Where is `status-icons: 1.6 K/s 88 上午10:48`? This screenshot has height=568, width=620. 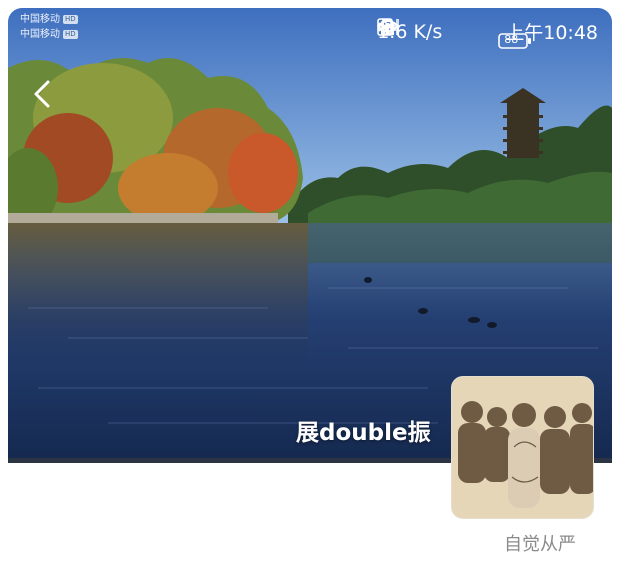
status-icons: 1.6 K/s 88 上午10:48 is located at coordinates (487, 33).